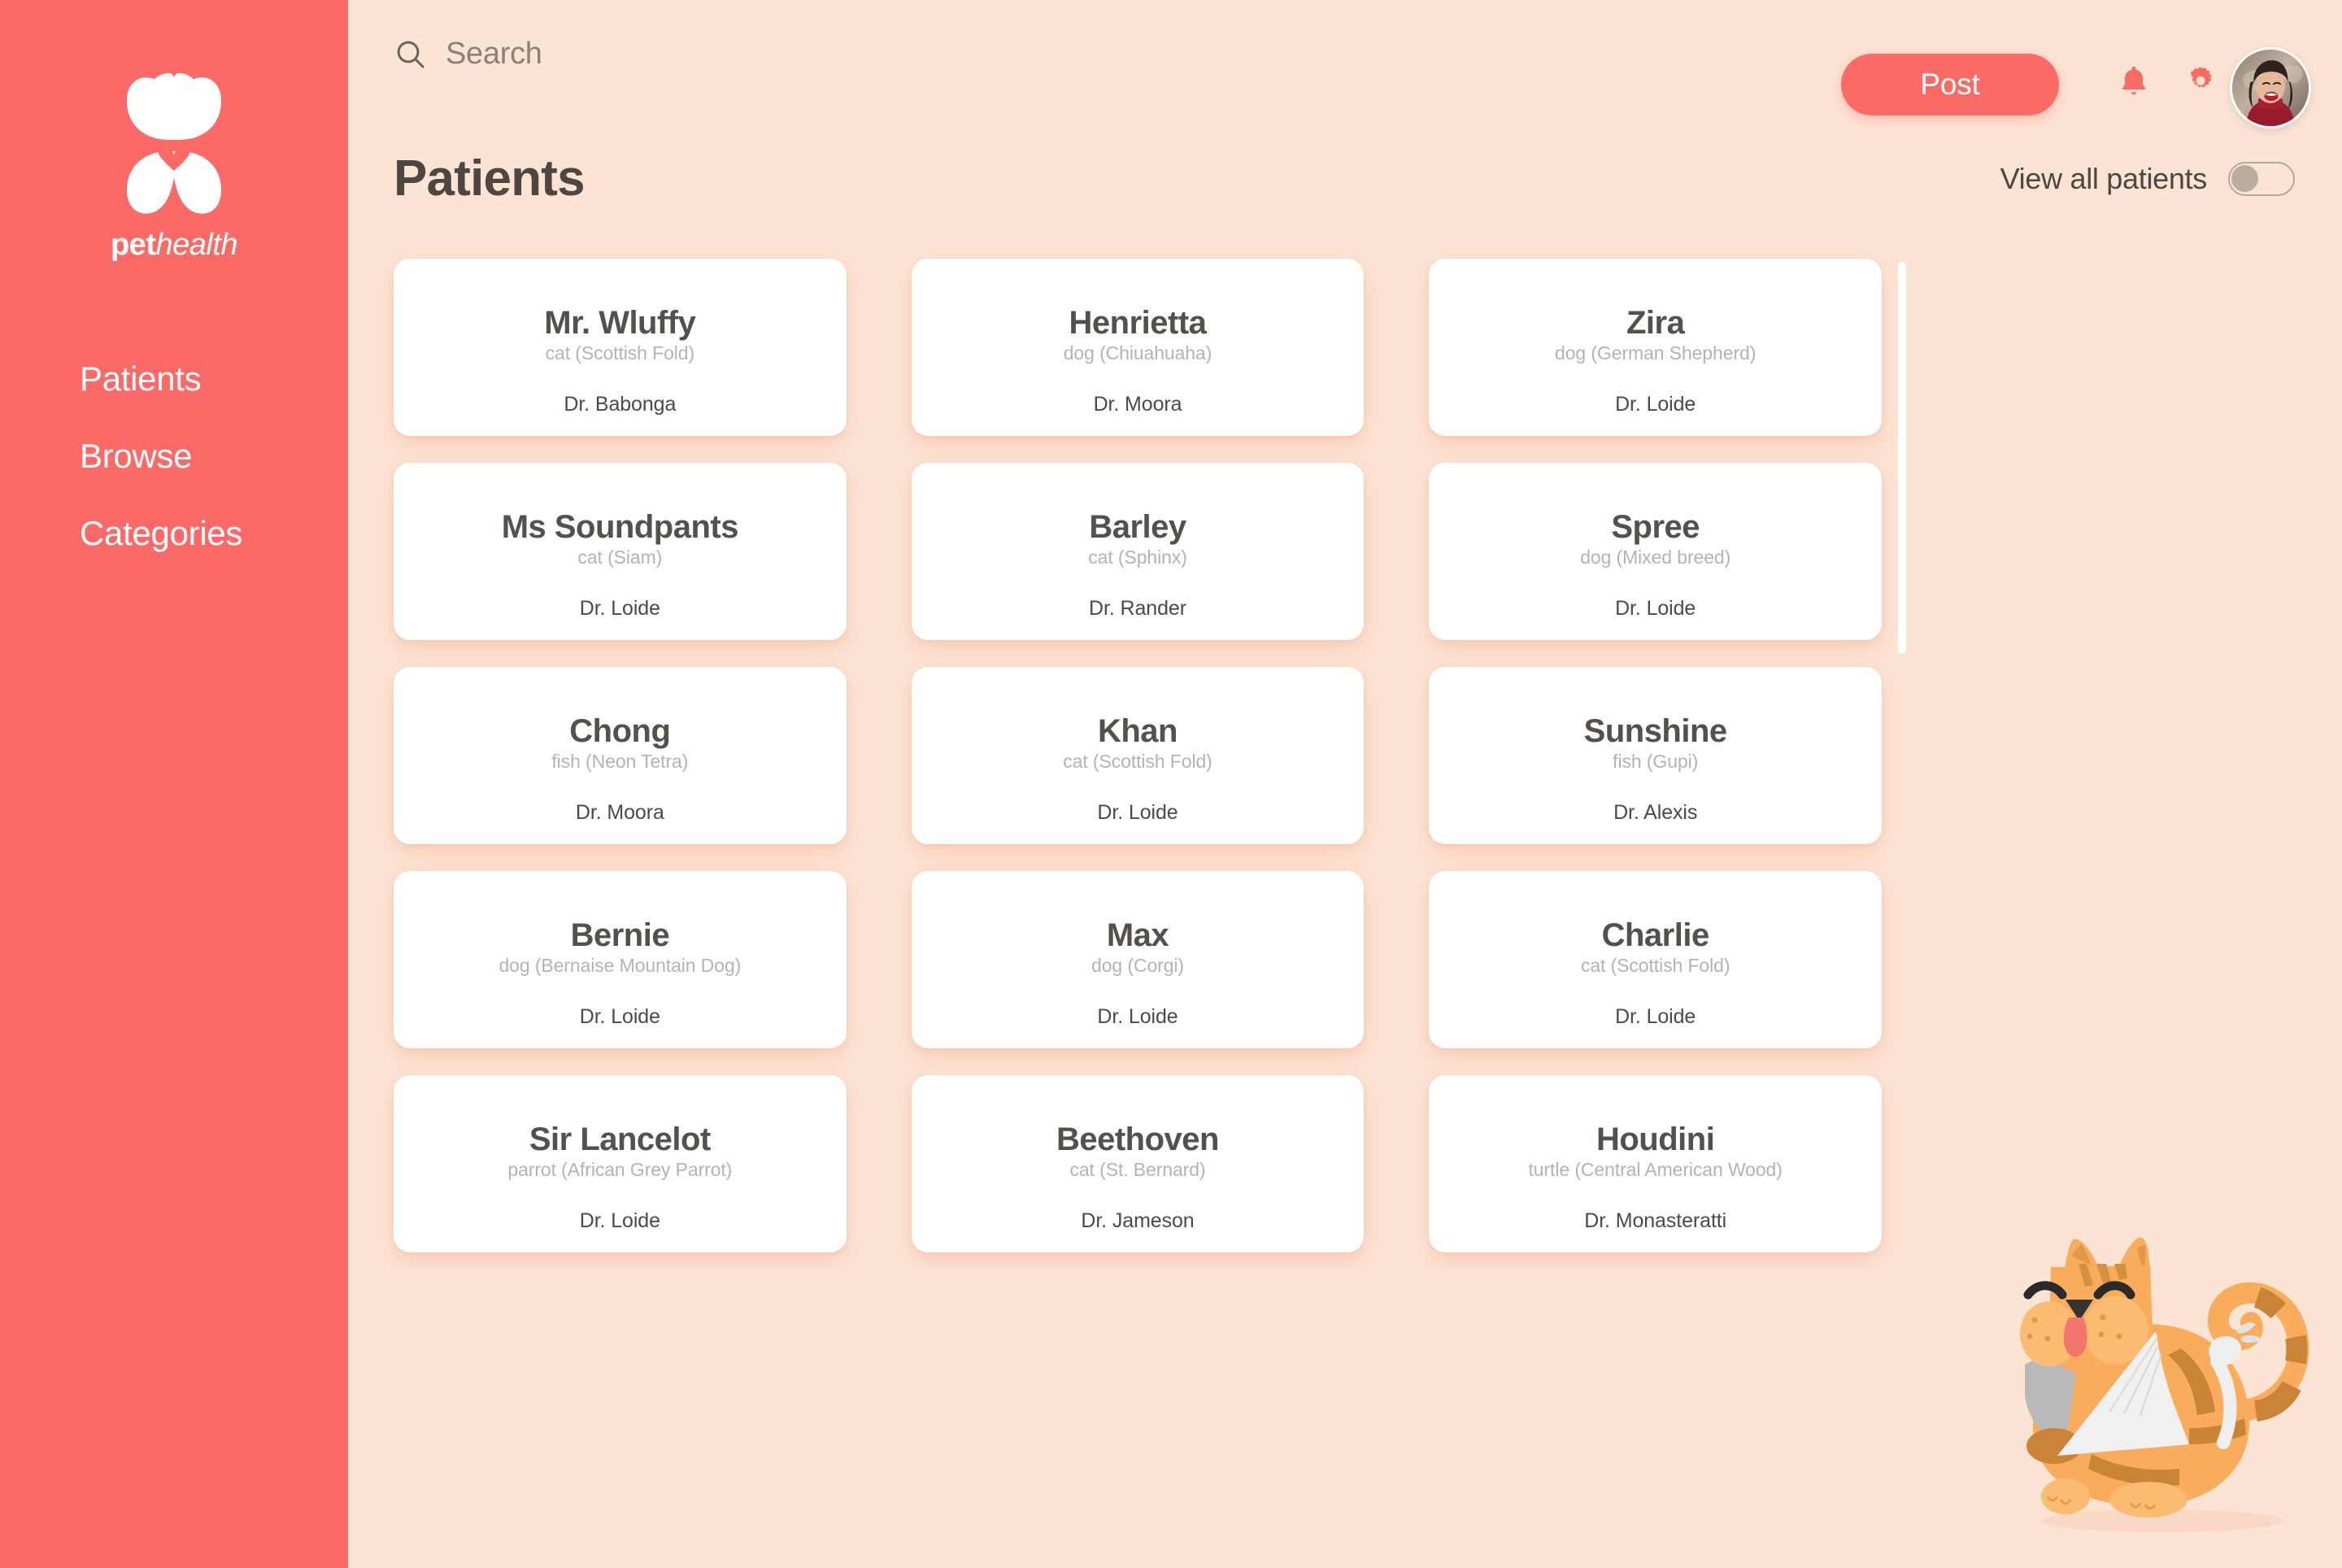 The width and height of the screenshot is (2342, 1568). I want to click on patient-doctor: Dr. Jameson, so click(1138, 1220).